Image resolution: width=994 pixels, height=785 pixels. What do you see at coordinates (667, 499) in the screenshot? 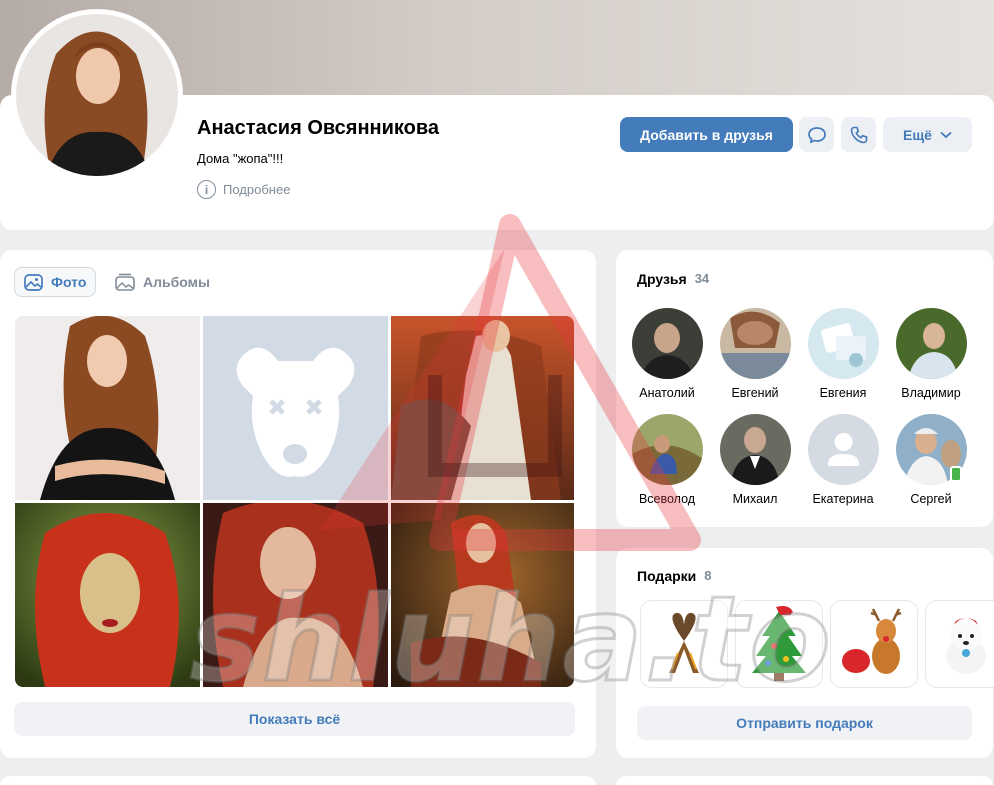
I see `friend-name: Всеволод` at bounding box center [667, 499].